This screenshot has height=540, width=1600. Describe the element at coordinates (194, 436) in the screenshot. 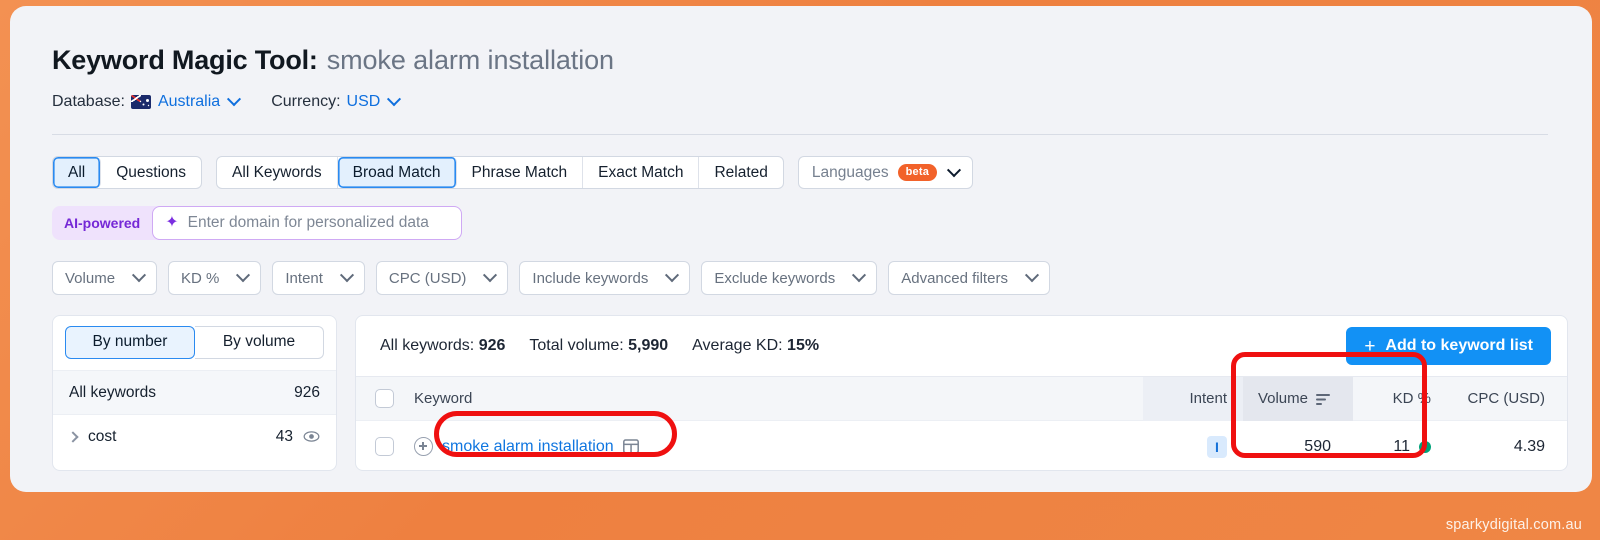

I see `sidebar-item-cost: cost 43` at that location.